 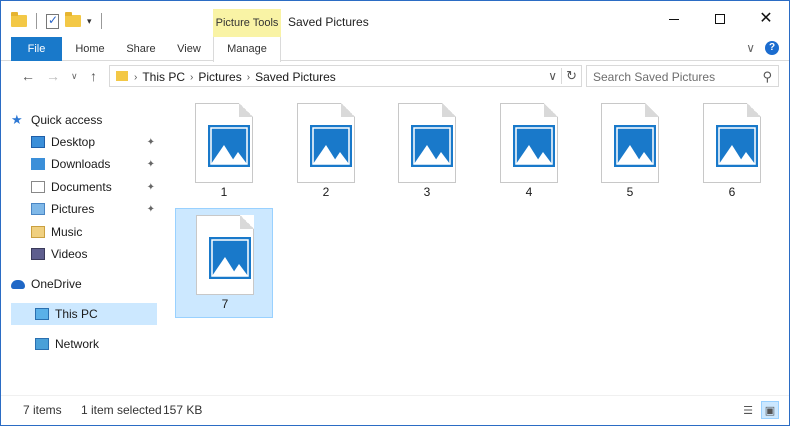 What do you see at coordinates (654, 77) in the screenshot?
I see `search-placeholder: Search Saved Pictures` at bounding box center [654, 77].